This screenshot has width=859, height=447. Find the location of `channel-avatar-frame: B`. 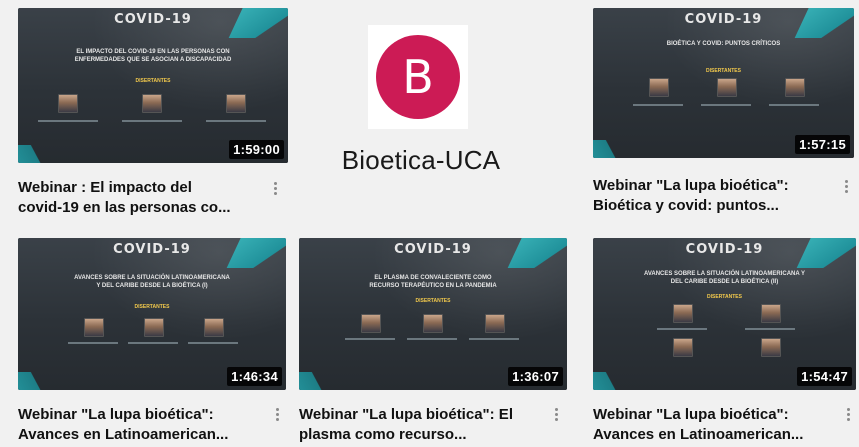

channel-avatar-frame: B is located at coordinates (418, 77).